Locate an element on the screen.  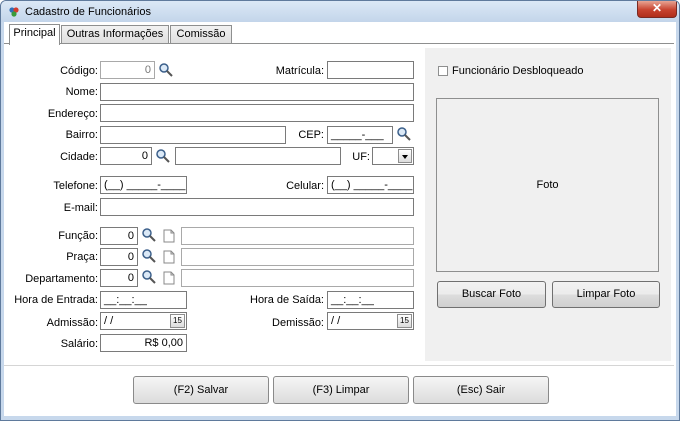
hora-saida-label: Hora de Saída: is located at coordinates (287, 300).